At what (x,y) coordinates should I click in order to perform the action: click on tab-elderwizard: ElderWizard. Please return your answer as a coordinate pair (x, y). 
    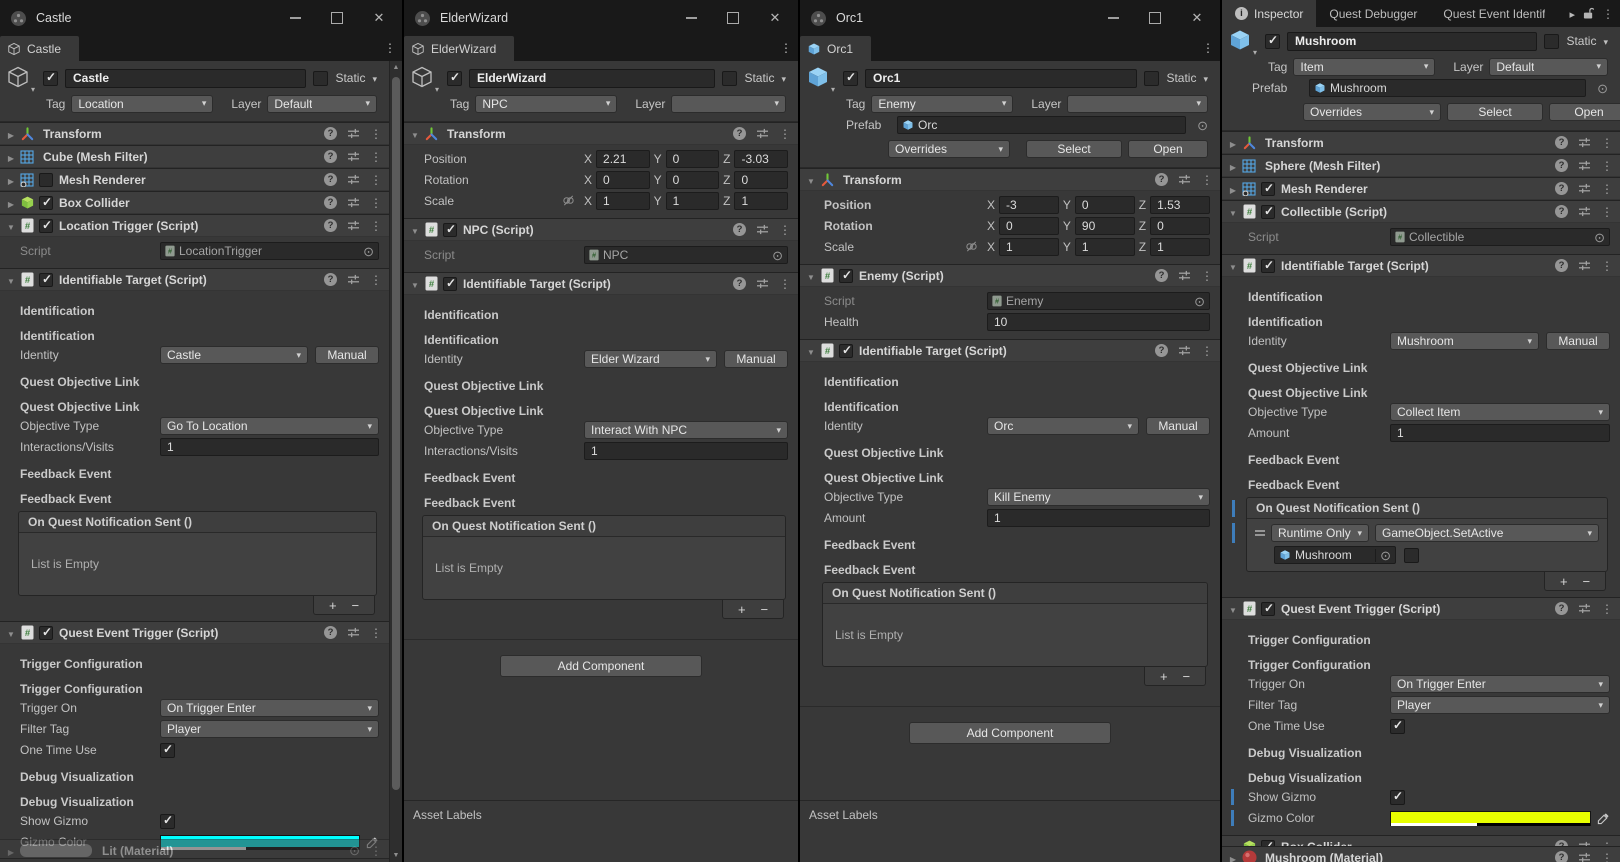
    Looking at the image, I should click on (459, 48).